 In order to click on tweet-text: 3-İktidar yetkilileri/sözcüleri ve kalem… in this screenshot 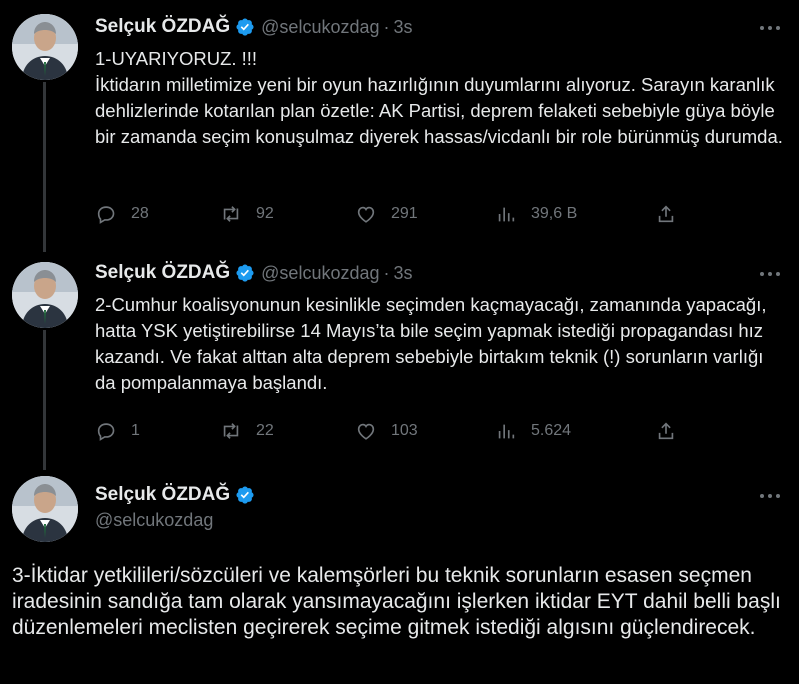, I will do `click(396, 601)`.